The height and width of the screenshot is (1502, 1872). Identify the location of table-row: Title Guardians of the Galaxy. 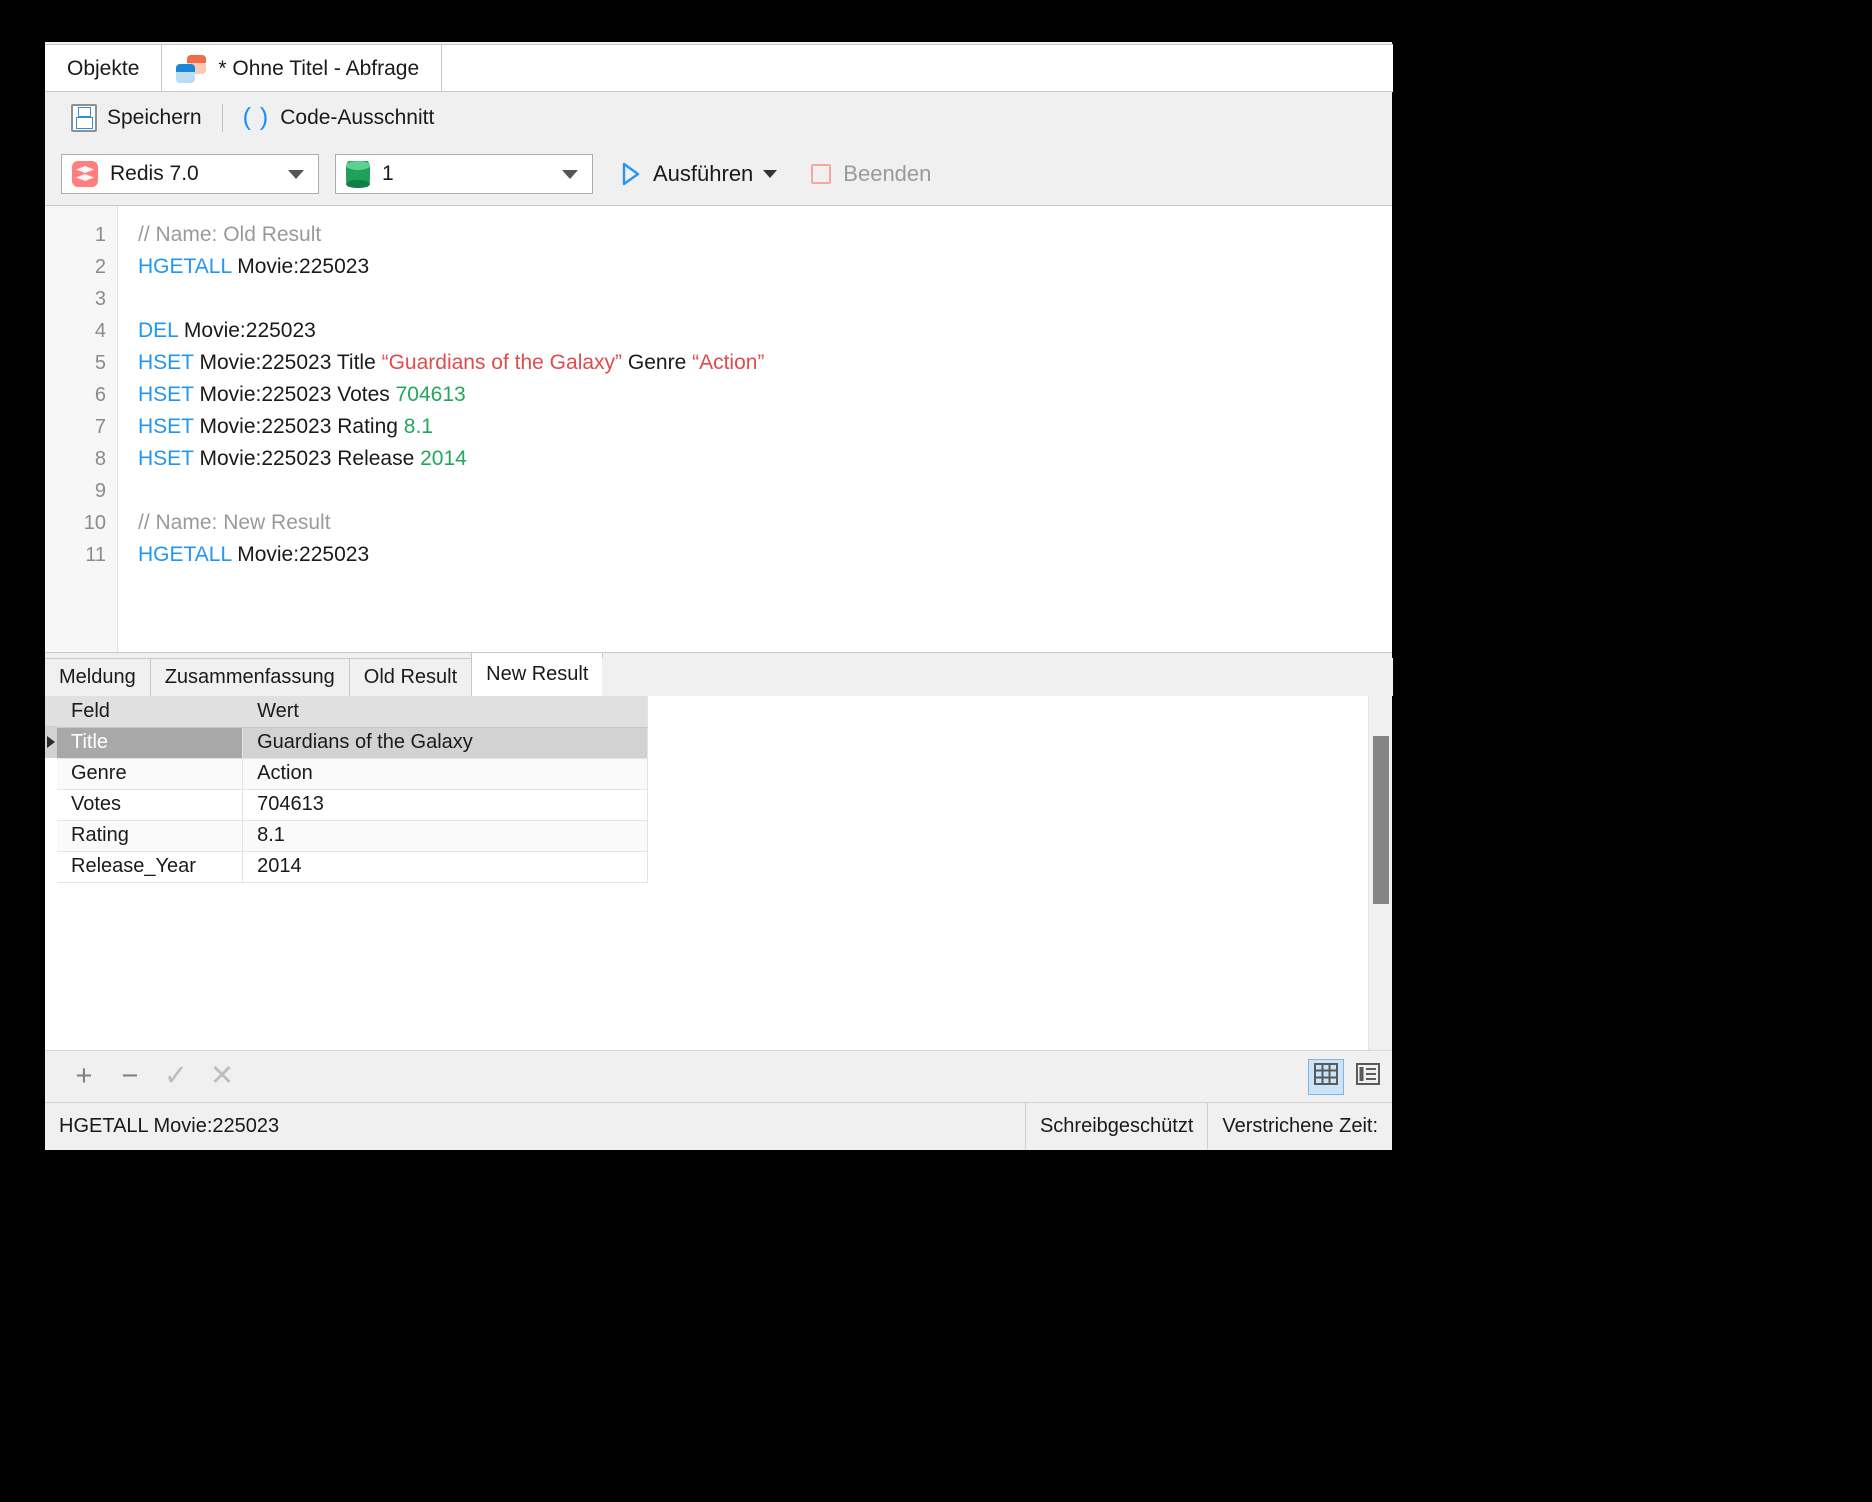
(352, 743).